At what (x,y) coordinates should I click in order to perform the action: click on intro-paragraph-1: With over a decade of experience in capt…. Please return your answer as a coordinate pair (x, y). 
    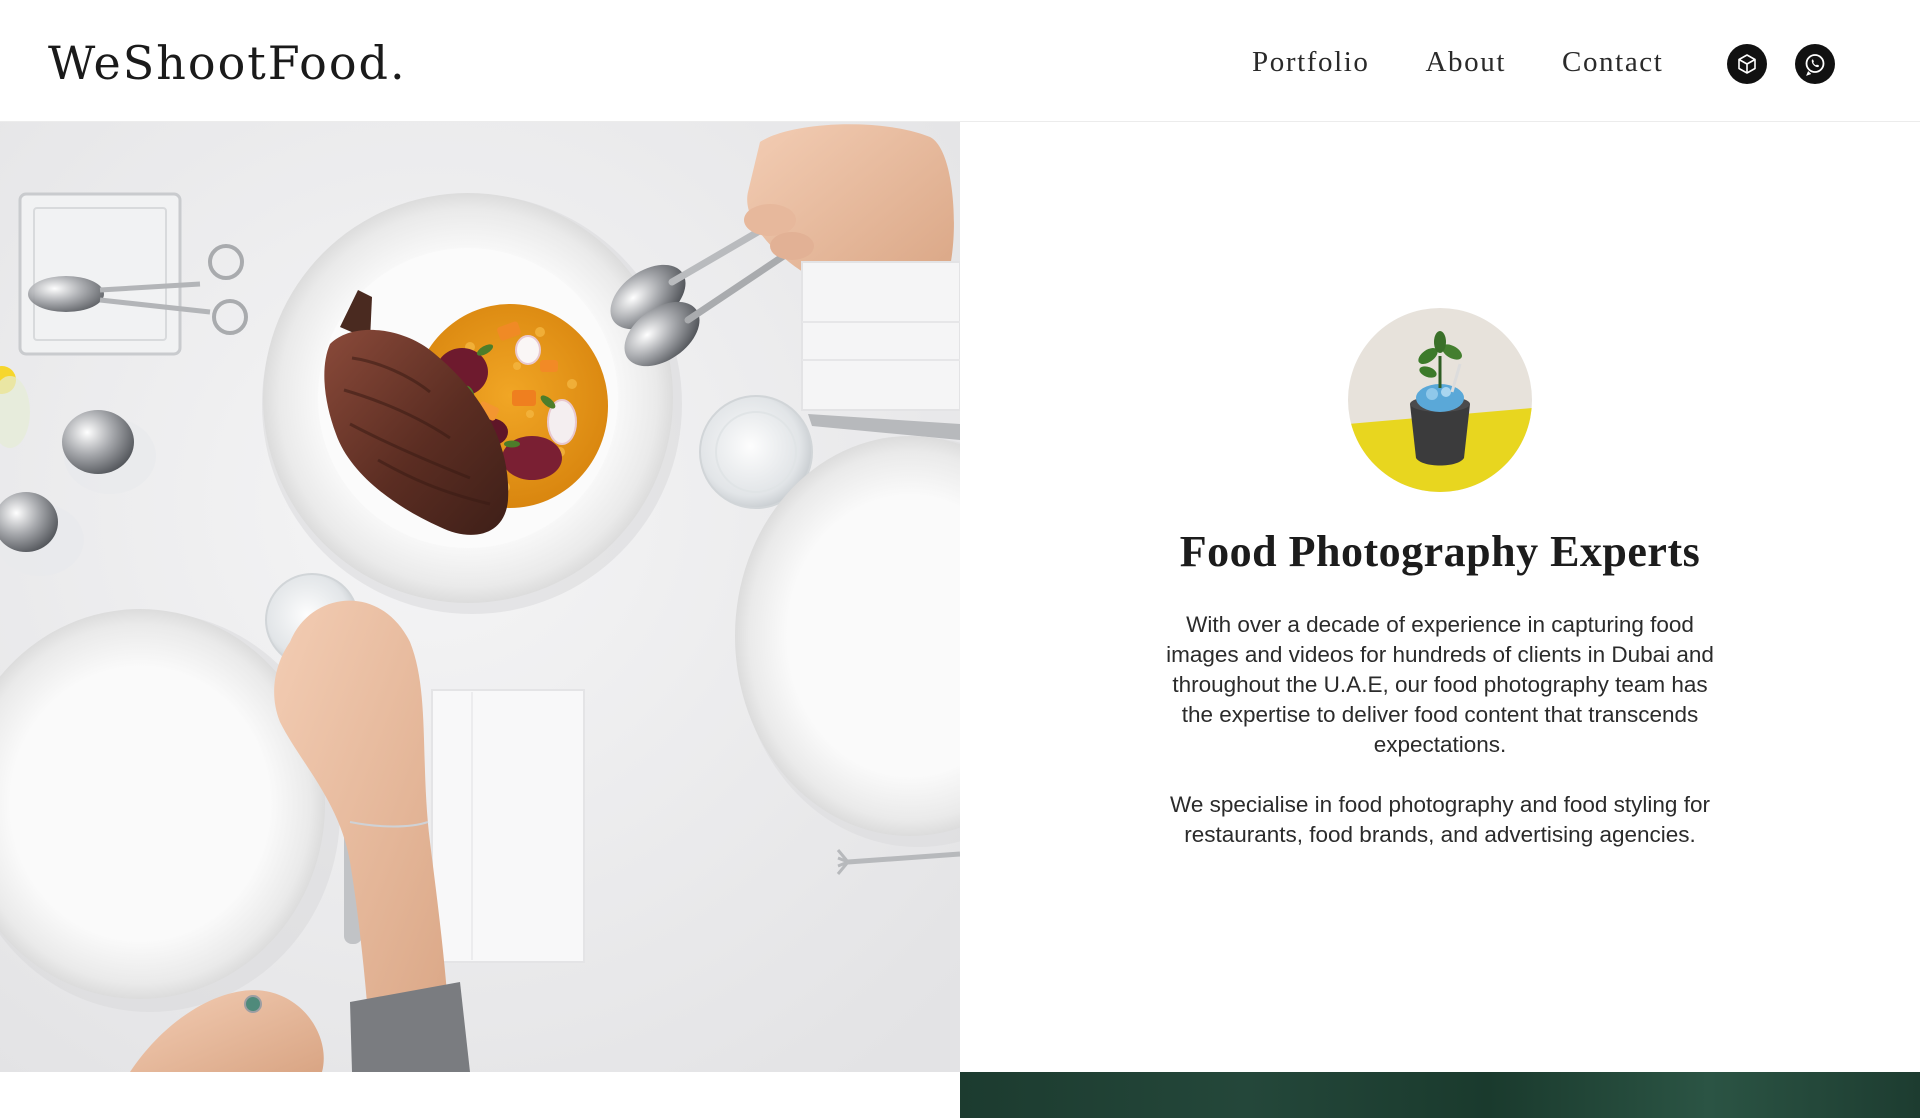
    Looking at the image, I should click on (1440, 684).